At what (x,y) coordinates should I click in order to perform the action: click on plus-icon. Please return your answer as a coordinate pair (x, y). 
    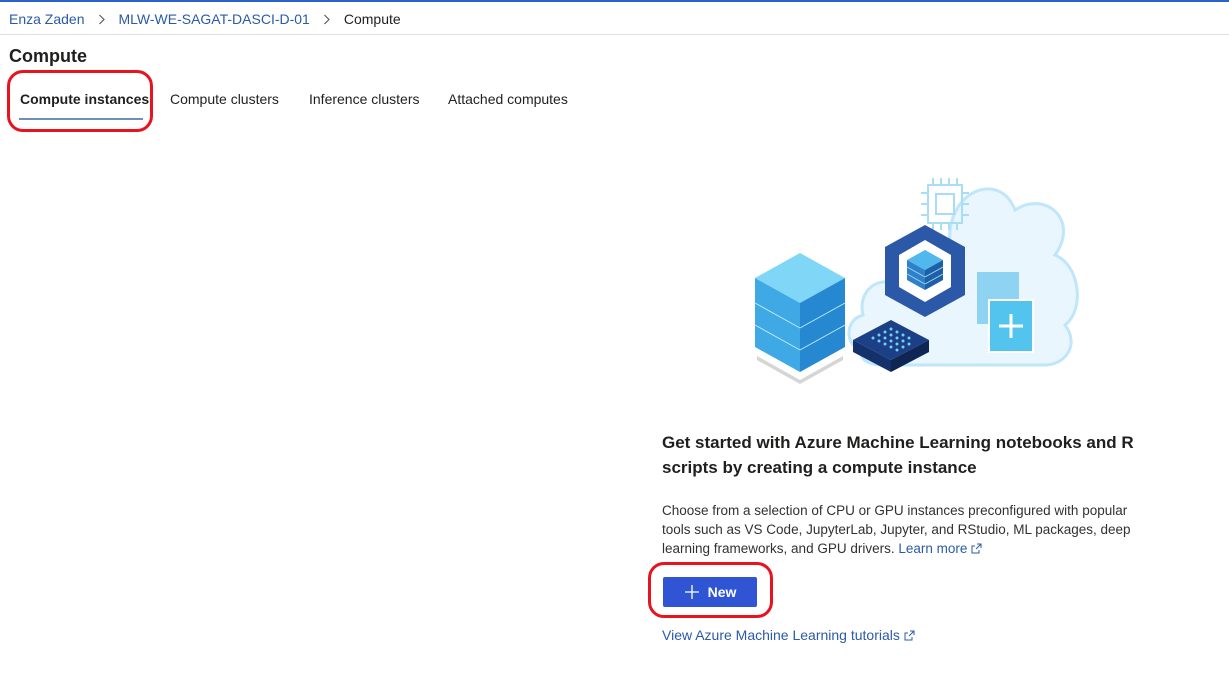
    Looking at the image, I should click on (691, 592).